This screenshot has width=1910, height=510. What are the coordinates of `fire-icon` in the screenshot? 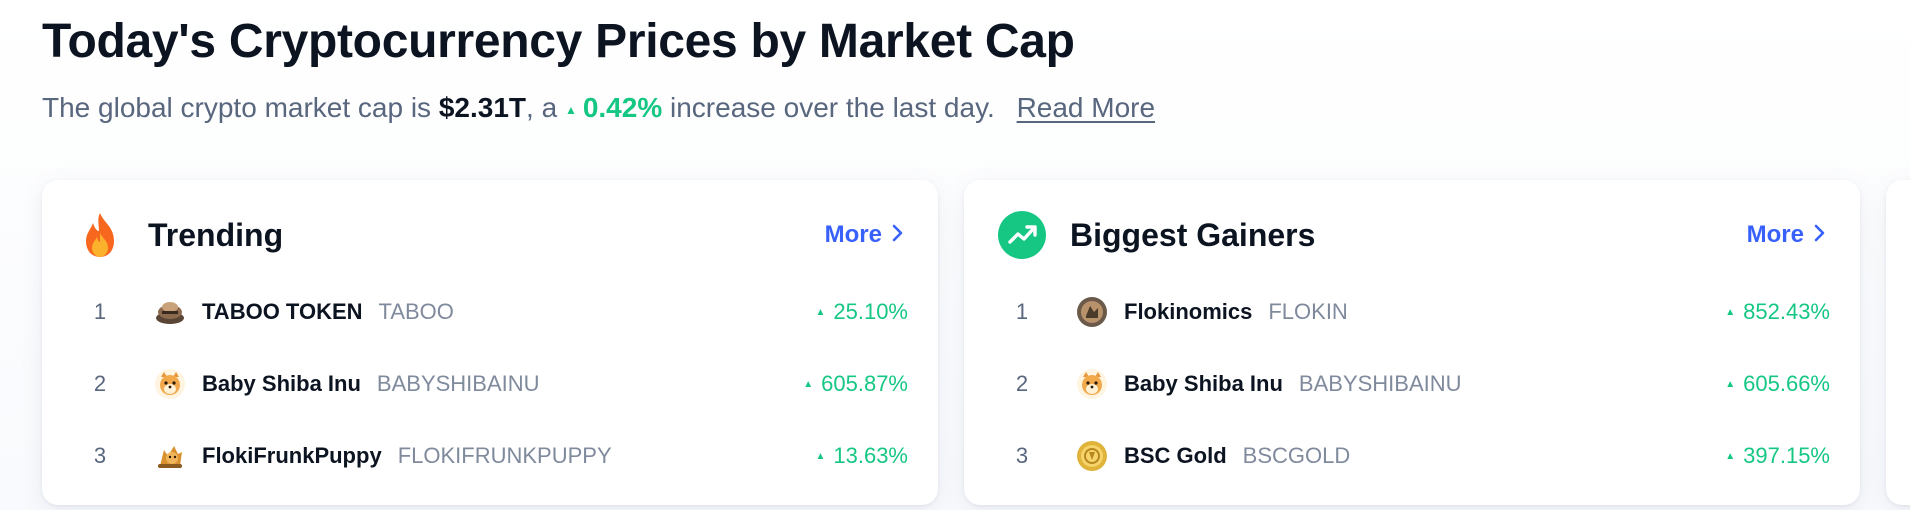 It's located at (100, 235).